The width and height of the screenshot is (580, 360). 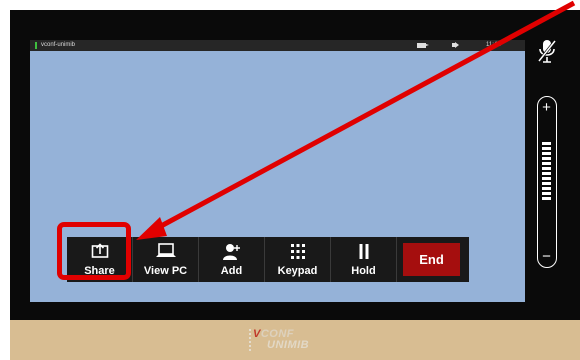 I want to click on keypad-label: Keypad, so click(x=297, y=271).